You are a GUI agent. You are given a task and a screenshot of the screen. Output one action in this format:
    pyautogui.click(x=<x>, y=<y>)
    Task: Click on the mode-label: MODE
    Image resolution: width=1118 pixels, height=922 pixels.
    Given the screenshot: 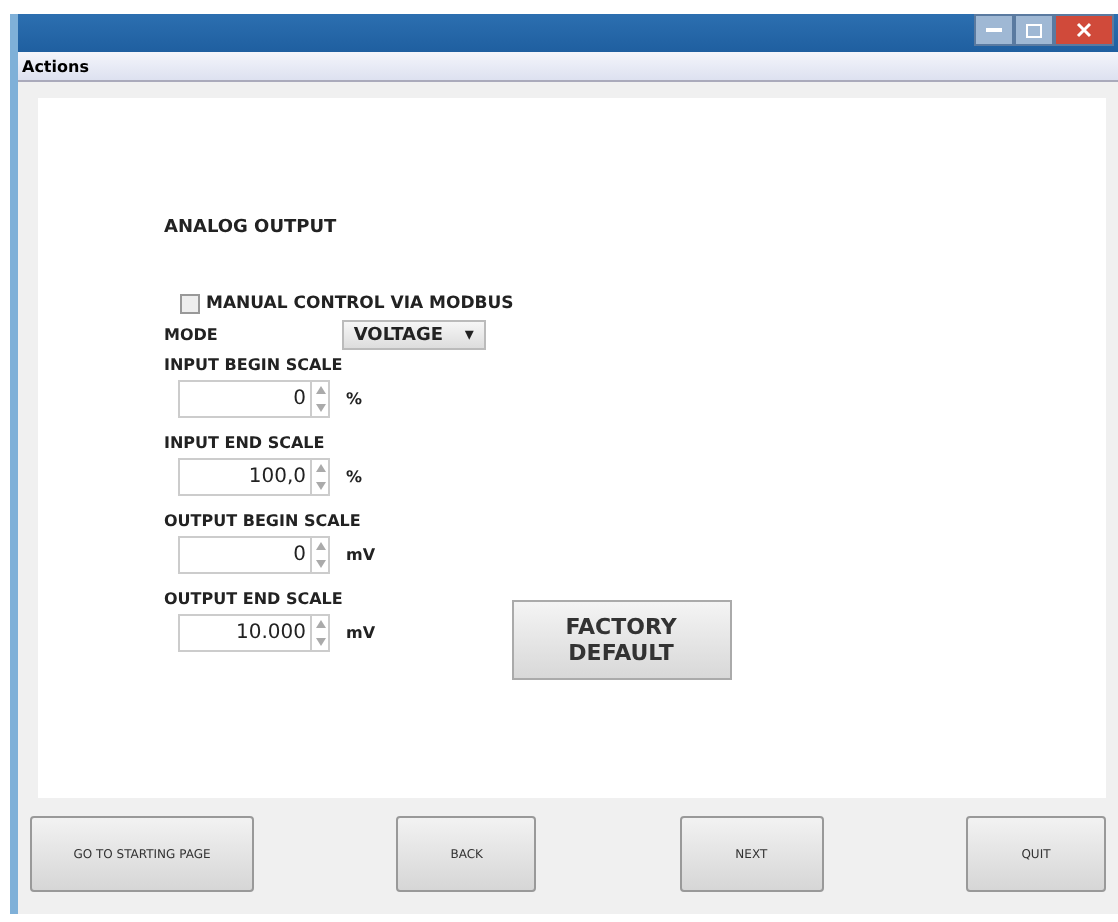 What is the action you would take?
    pyautogui.click(x=191, y=335)
    